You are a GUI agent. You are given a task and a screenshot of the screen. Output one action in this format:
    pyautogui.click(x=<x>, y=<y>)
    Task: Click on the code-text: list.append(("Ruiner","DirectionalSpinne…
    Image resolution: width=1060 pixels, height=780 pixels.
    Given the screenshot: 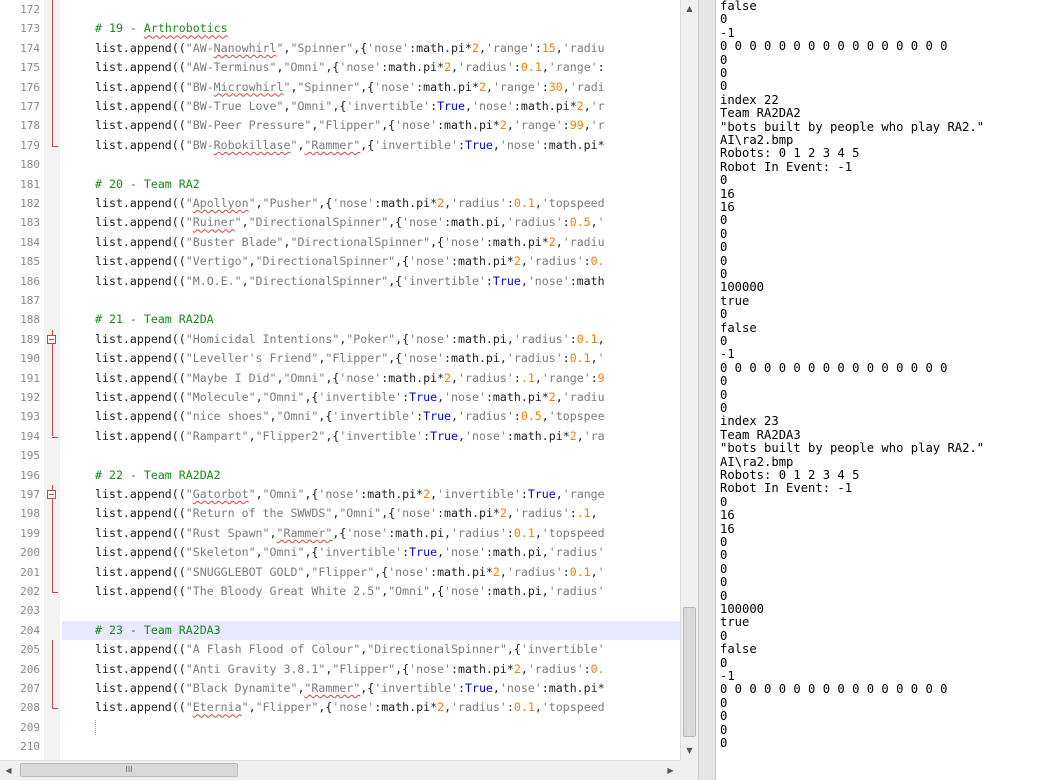 What is the action you would take?
    pyautogui.click(x=350, y=222)
    